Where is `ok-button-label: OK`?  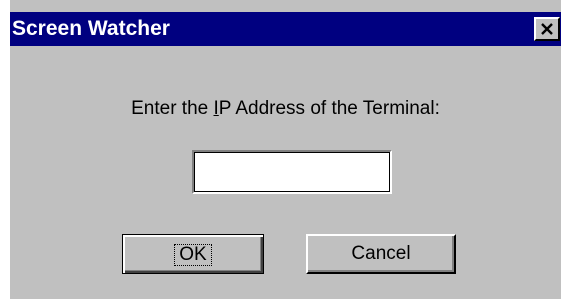
ok-button-label: OK is located at coordinates (193, 255).